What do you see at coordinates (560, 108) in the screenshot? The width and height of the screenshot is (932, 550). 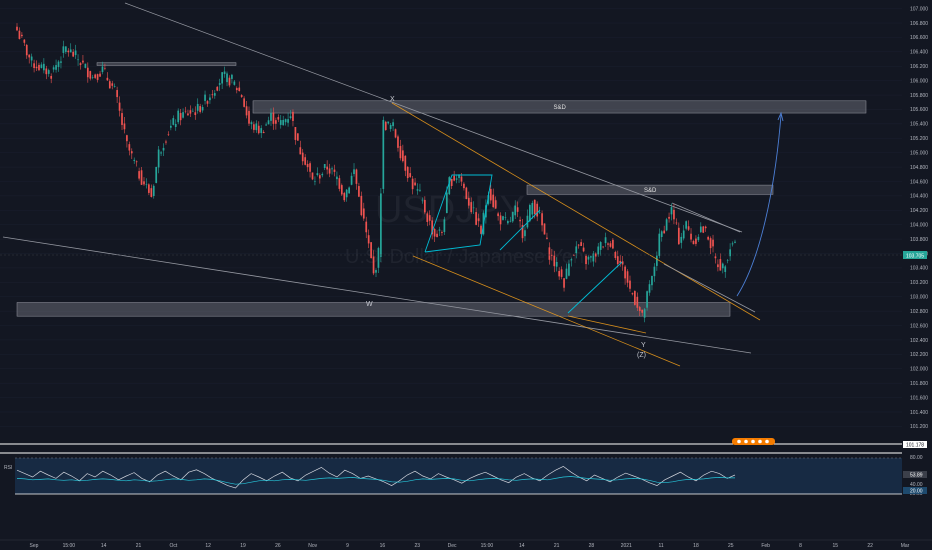 I see `zone-label: S&D` at bounding box center [560, 108].